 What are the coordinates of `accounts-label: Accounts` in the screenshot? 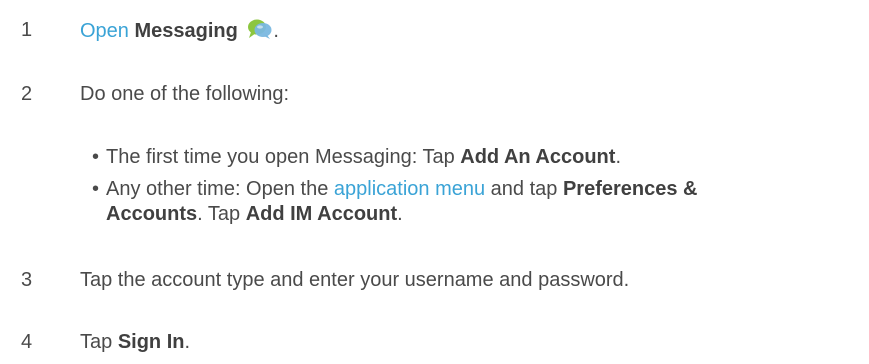 It's located at (152, 214).